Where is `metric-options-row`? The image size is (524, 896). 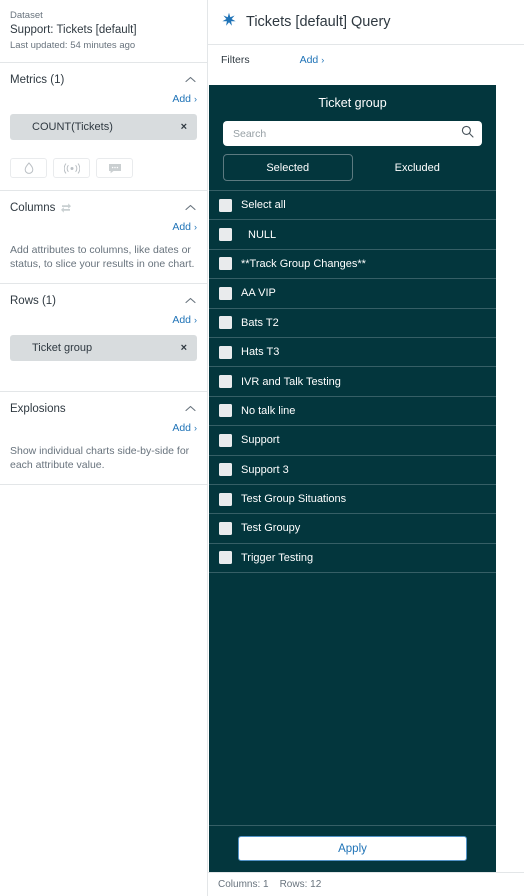
metric-options-row is located at coordinates (103, 168).